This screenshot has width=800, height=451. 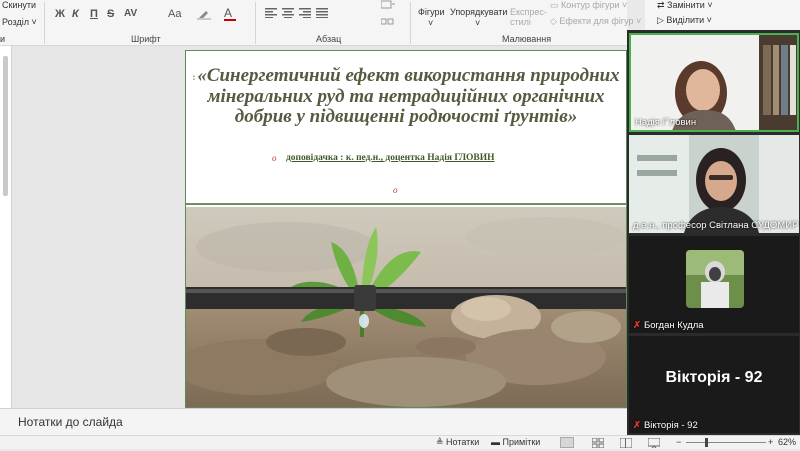 I want to click on notes-toggle-button: ≜ Нотатки, so click(x=457, y=442).